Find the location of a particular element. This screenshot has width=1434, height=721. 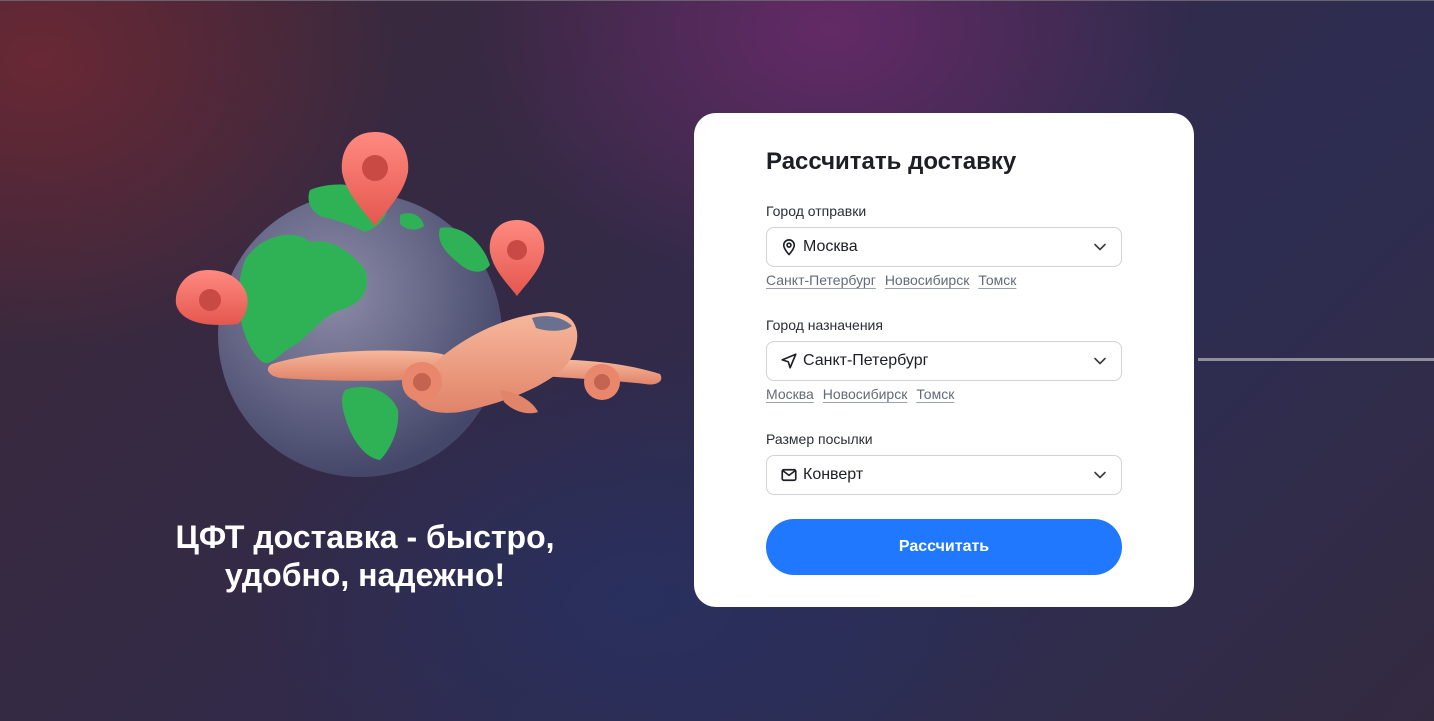

top-divider is located at coordinates (717, 0).